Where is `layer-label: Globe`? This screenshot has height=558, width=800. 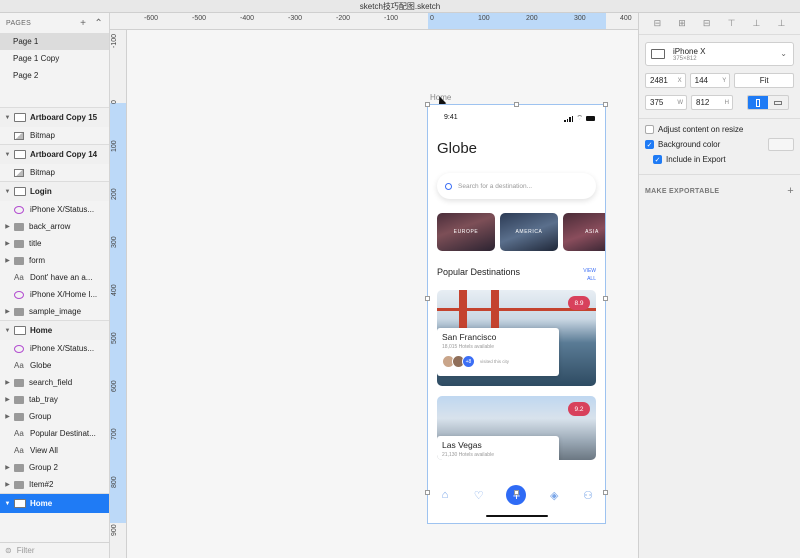
layer-label: Globe is located at coordinates (41, 365).